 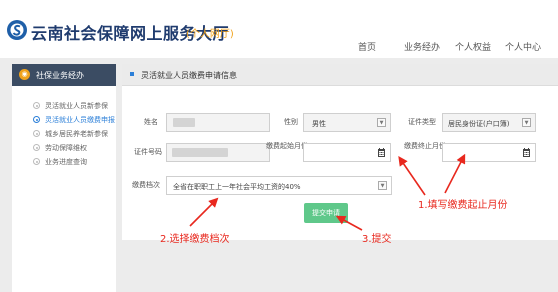 I want to click on sidebar-item-label: 劳动保障维权, so click(x=66, y=148).